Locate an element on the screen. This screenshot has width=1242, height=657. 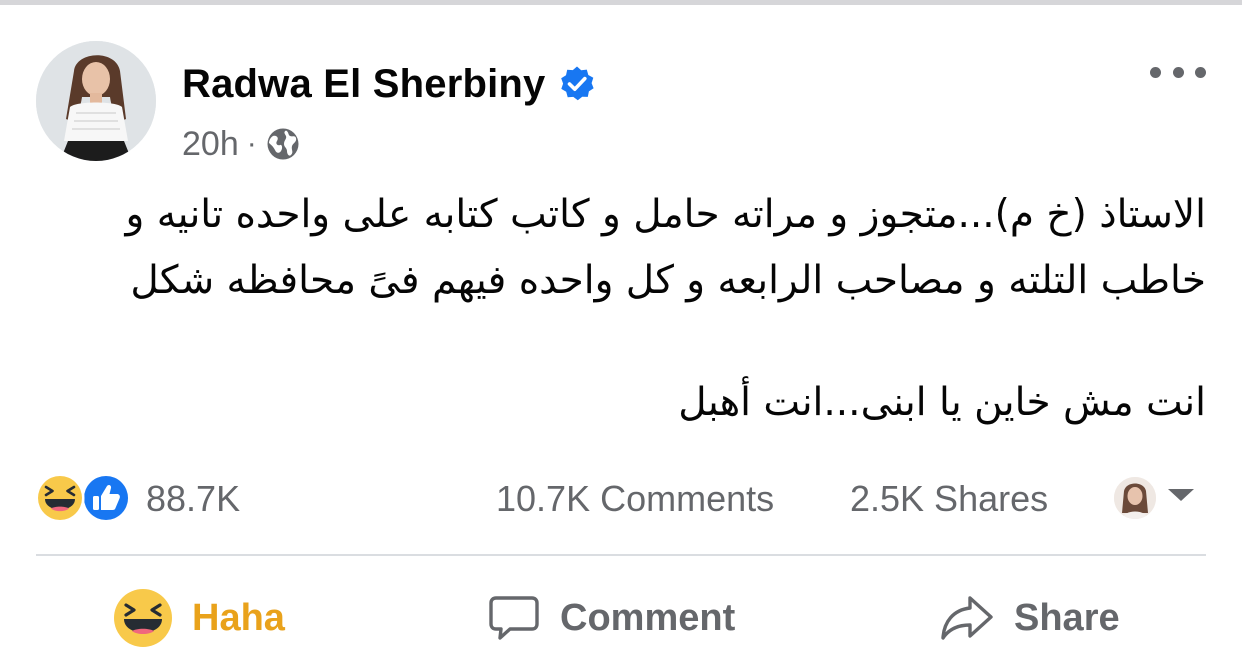
reaction-icons is located at coordinates (86, 499).